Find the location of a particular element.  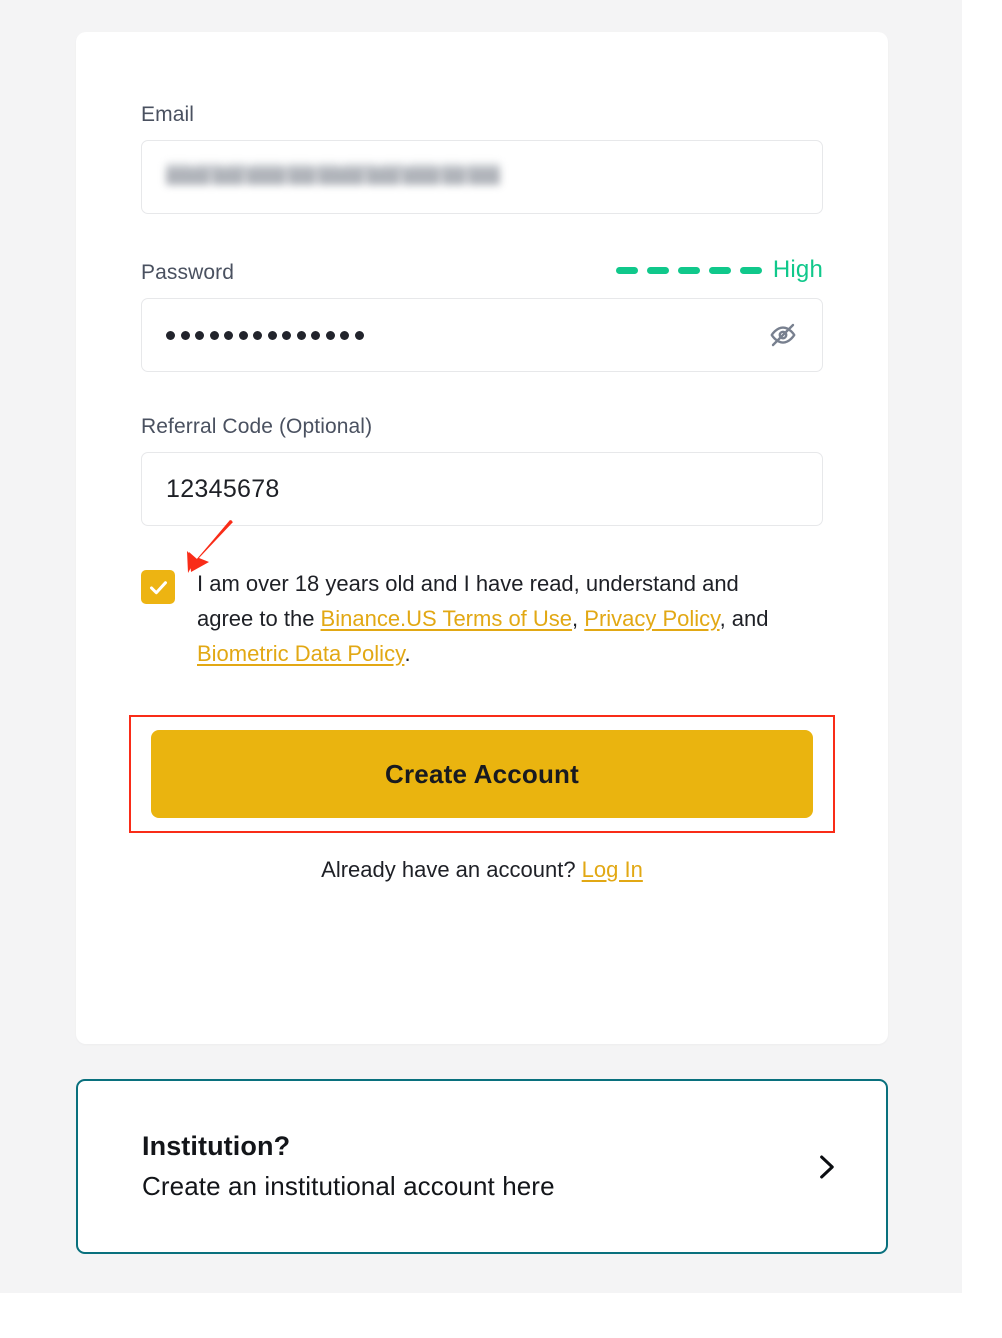

terms-text-end: . is located at coordinates (407, 653).